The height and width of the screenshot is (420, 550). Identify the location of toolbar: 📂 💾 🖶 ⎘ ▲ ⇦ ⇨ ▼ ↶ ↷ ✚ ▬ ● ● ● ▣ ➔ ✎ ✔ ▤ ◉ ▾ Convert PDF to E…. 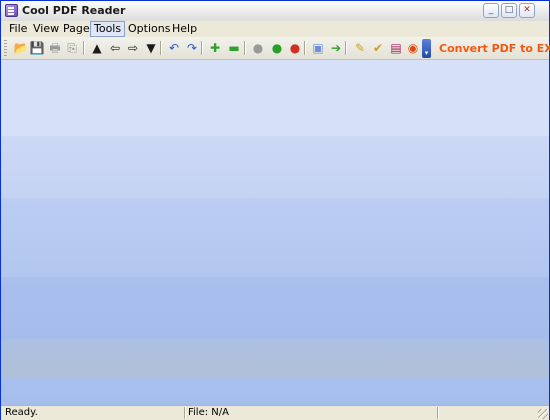
(275, 48).